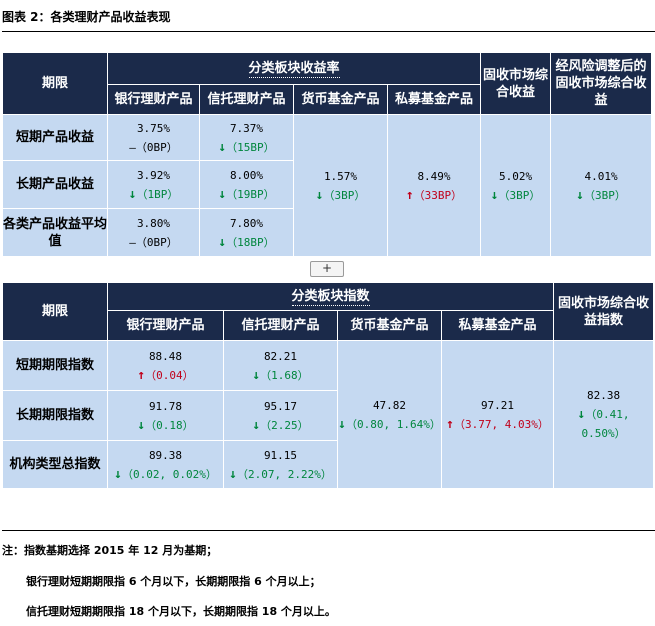  Describe the element at coordinates (153, 137) in the screenshot. I see `cell-bank: 3.75% –（0BP）` at that location.